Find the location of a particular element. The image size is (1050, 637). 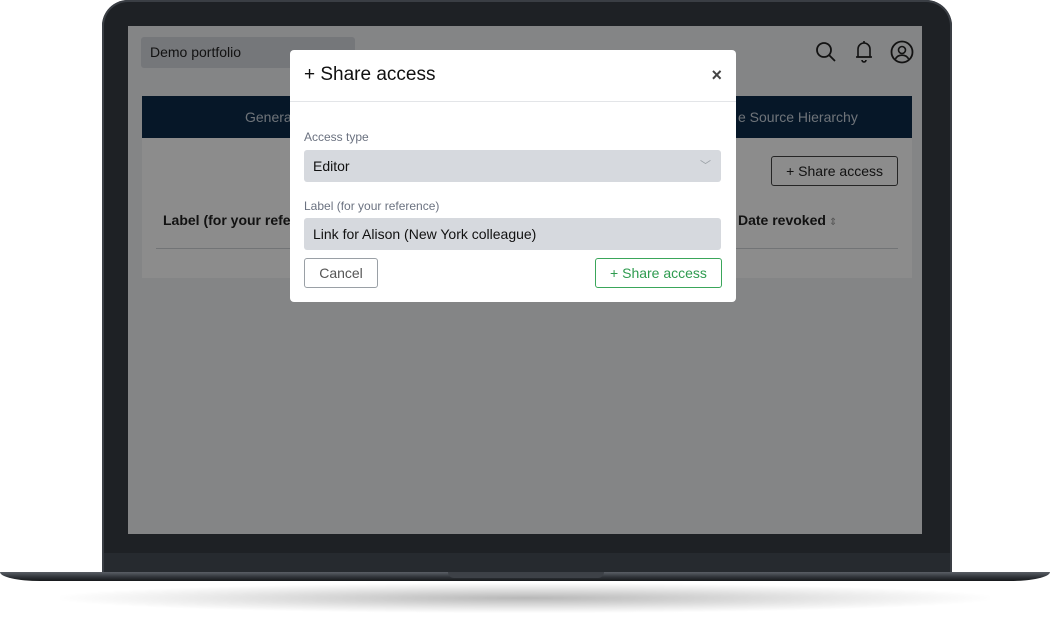

modal-header: + Share access × is located at coordinates (513, 76).